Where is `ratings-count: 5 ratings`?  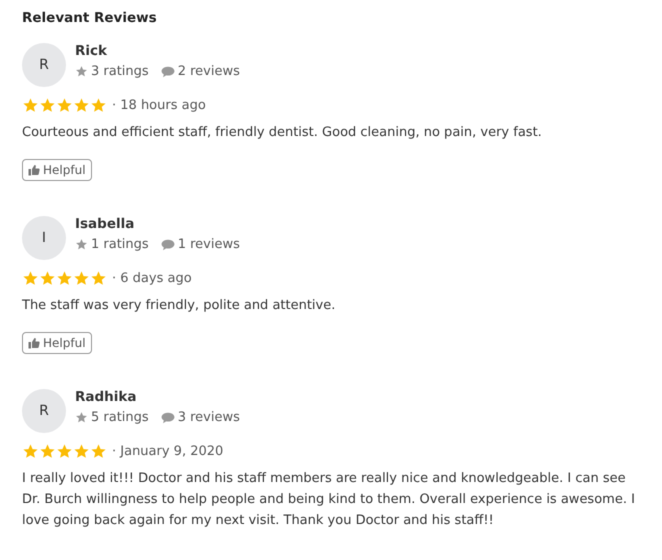 ratings-count: 5 ratings is located at coordinates (120, 417).